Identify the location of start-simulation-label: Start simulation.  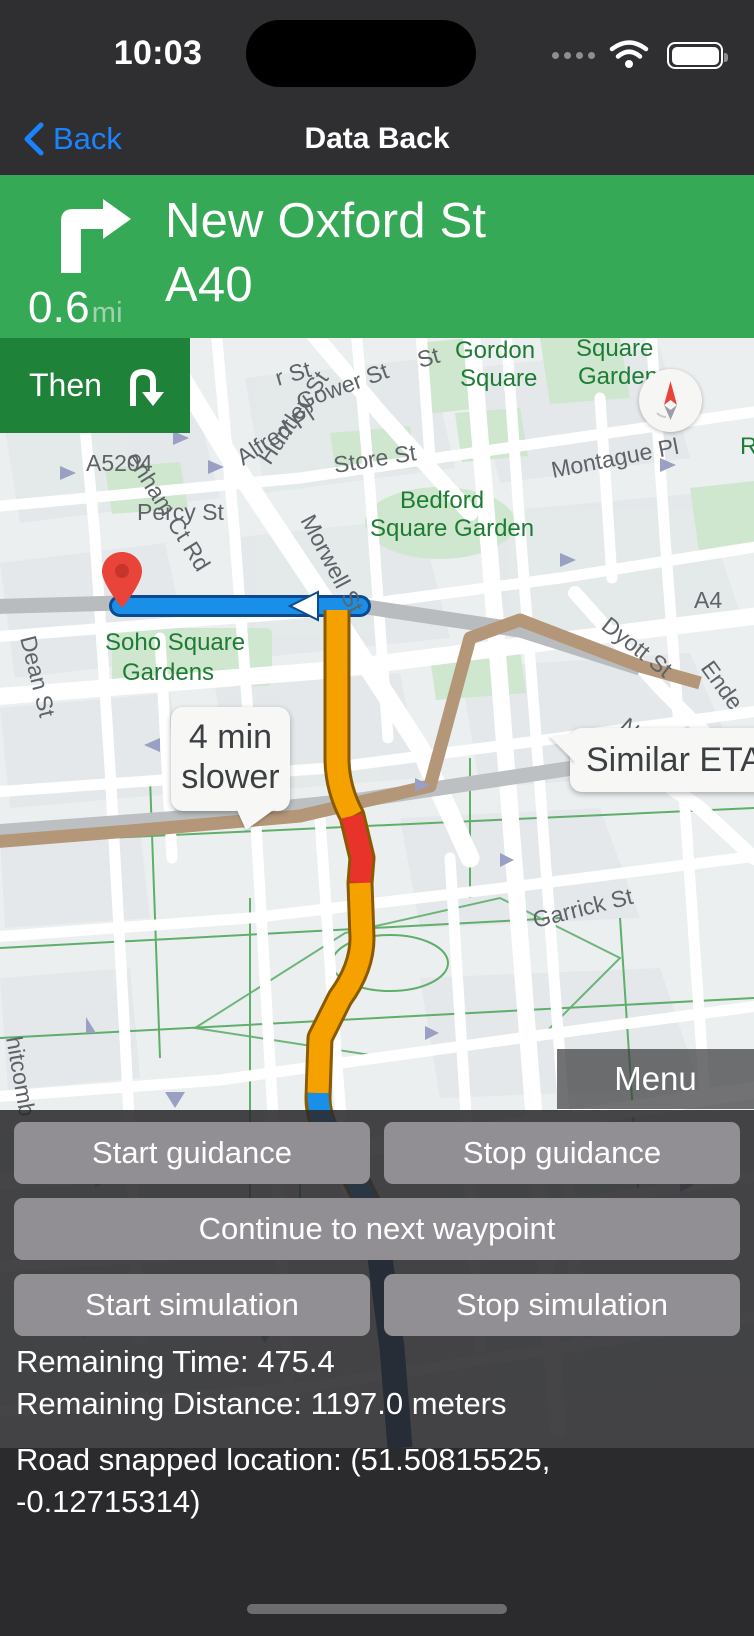
(192, 1304).